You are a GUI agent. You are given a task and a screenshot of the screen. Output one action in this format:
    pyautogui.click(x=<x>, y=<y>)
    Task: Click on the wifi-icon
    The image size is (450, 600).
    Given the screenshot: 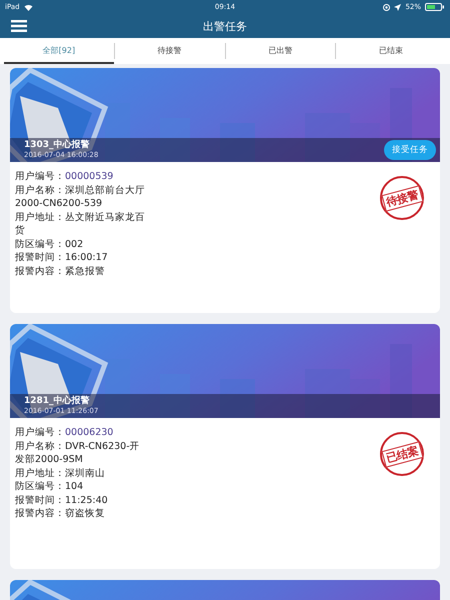 What is the action you would take?
    pyautogui.click(x=28, y=7)
    